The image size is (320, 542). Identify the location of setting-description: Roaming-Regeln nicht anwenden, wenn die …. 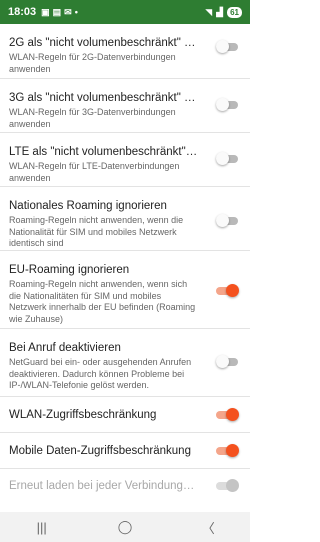
(96, 231).